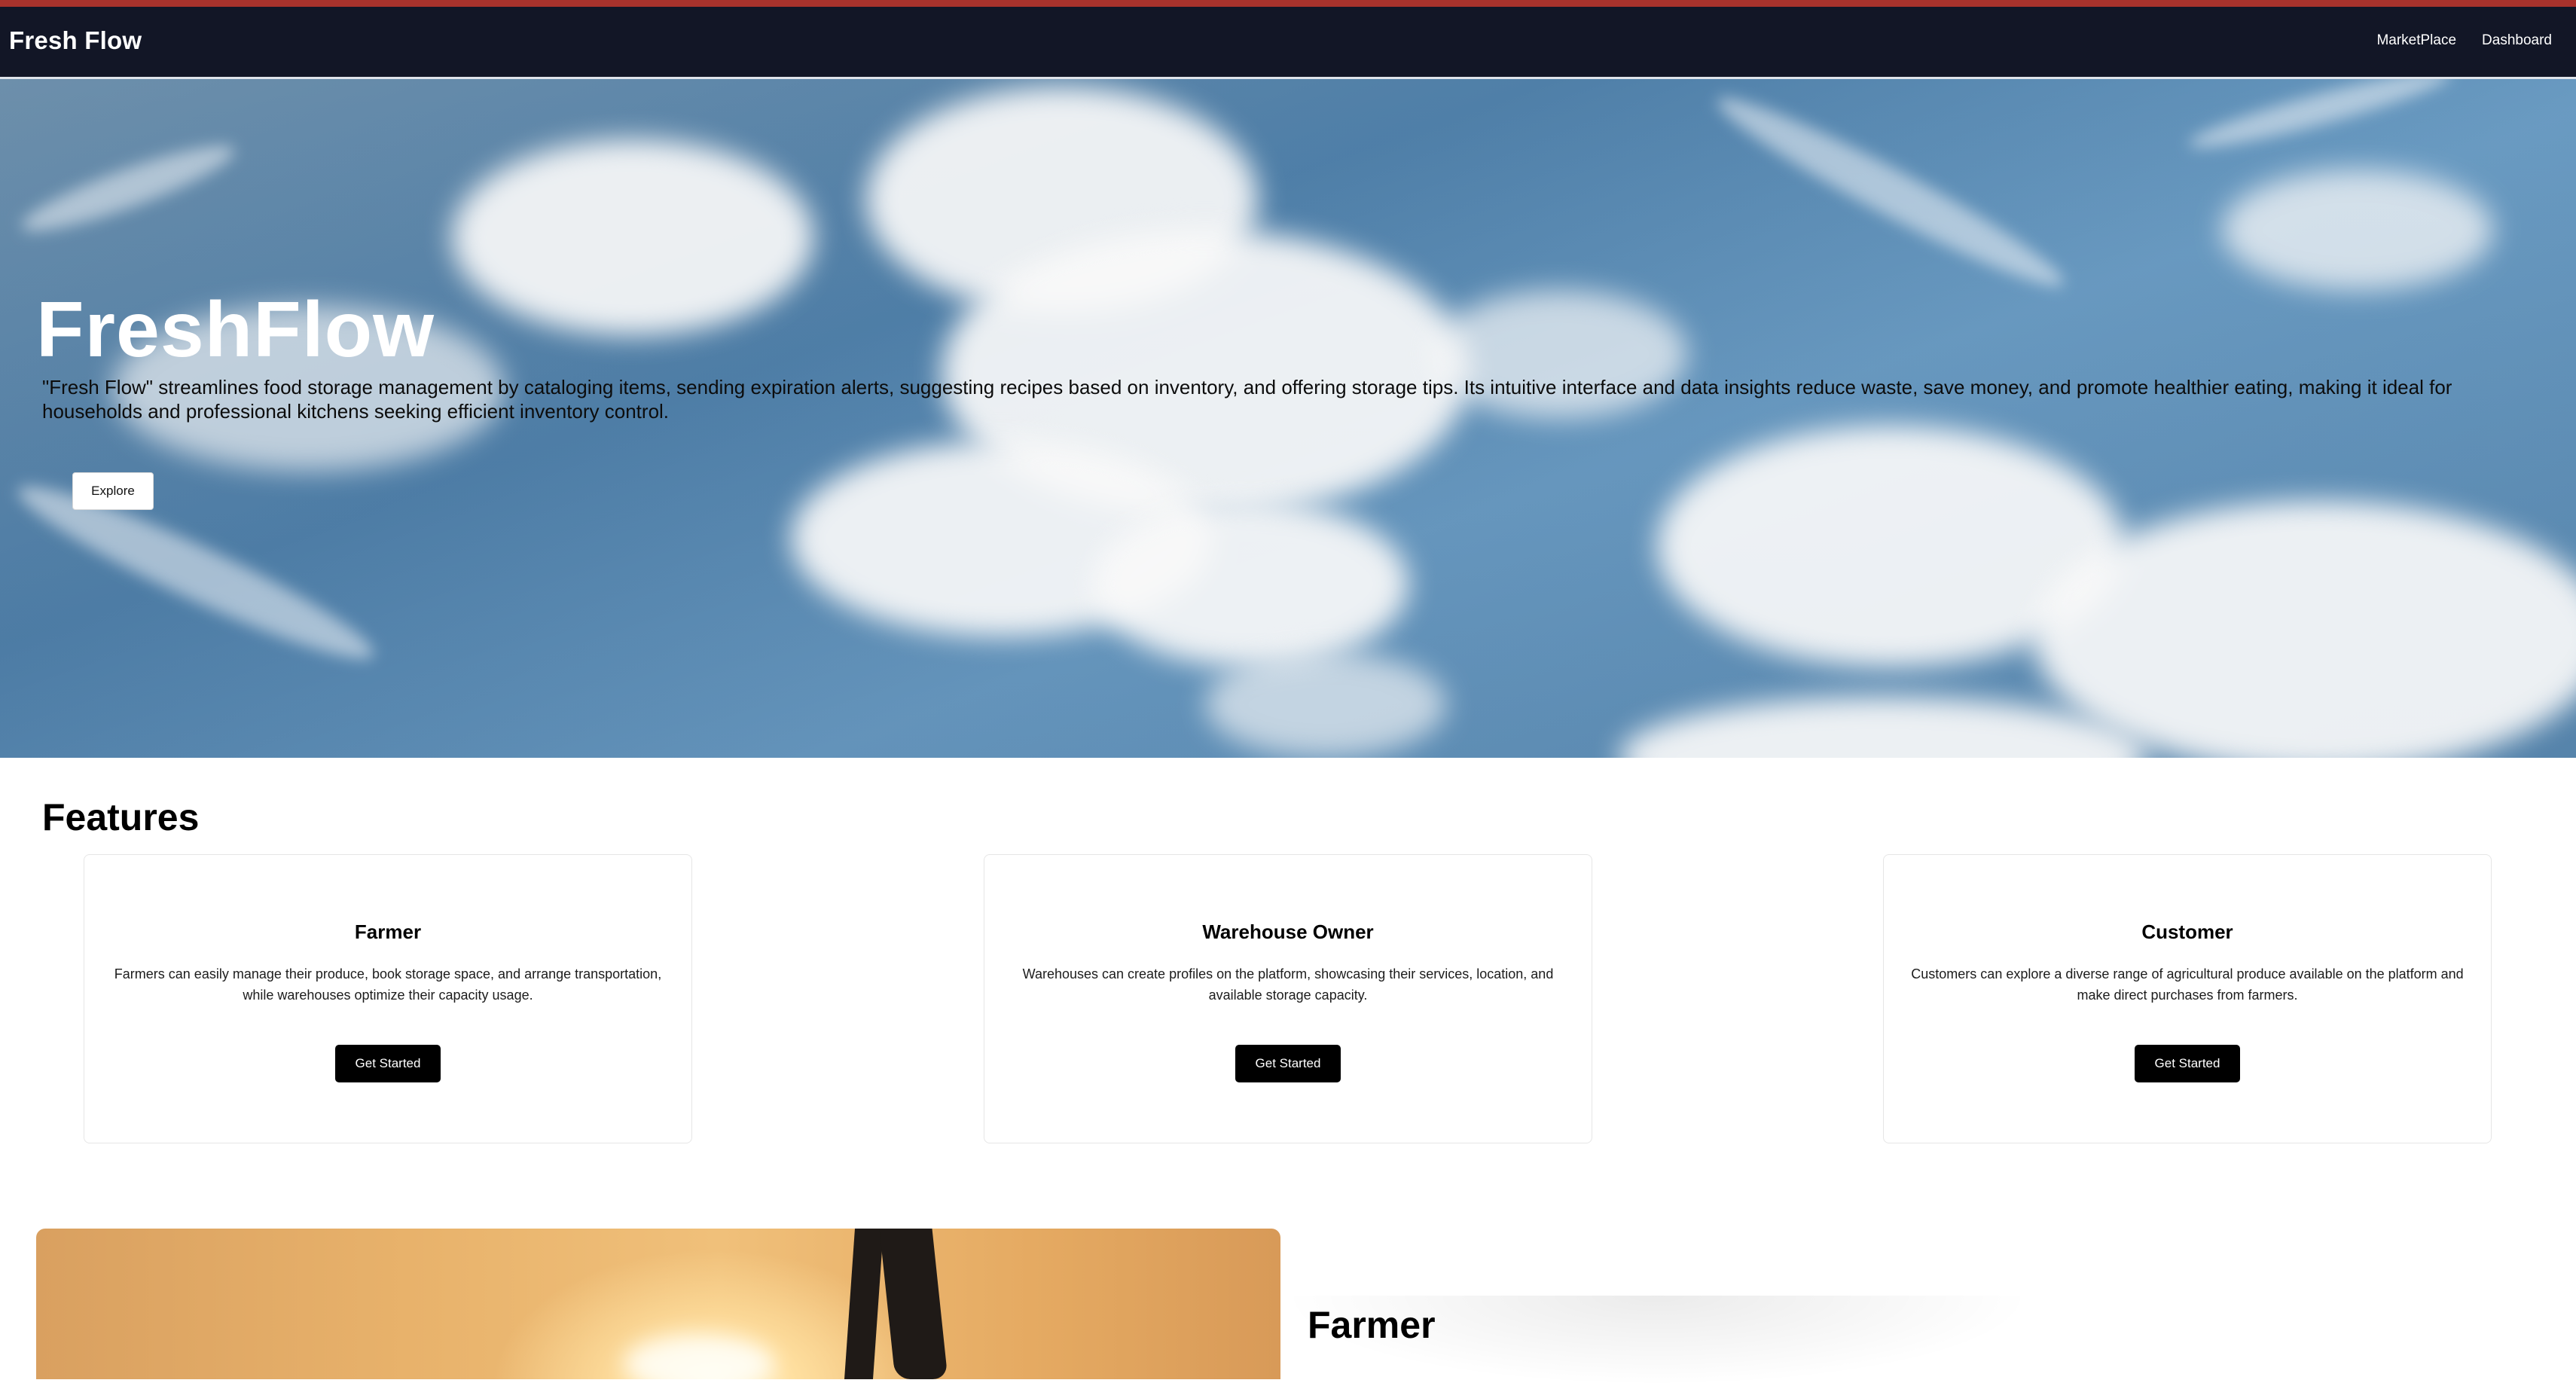 The width and height of the screenshot is (2576, 1386). Describe the element at coordinates (2464, 40) in the screenshot. I see `nav-links: MarketPlace Dashboard` at that location.